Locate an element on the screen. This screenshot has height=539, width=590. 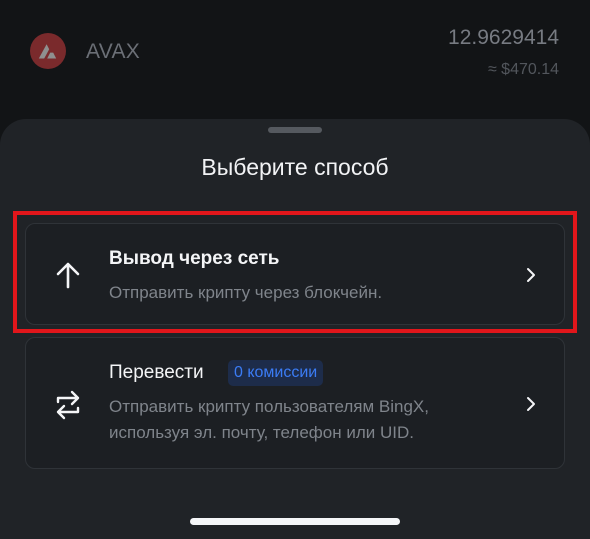
asset-name: AVAX is located at coordinates (113, 51).